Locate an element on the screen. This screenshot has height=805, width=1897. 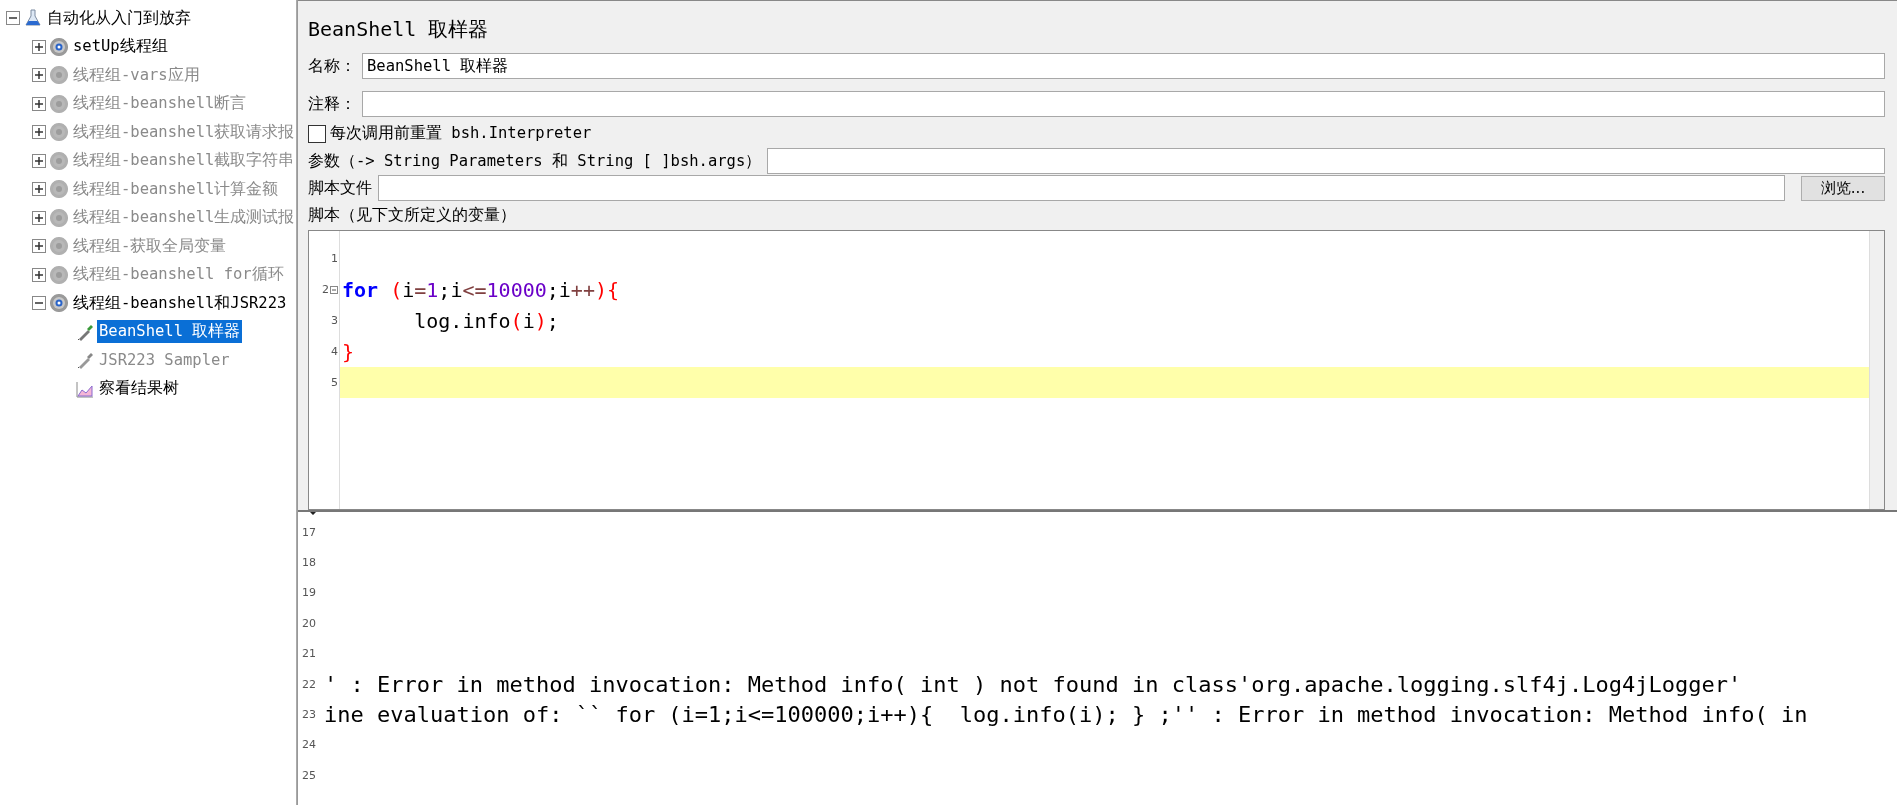
field-label: 参数（-> String Parameters 和 String [ ]bsh.args） is located at coordinates (535, 161).